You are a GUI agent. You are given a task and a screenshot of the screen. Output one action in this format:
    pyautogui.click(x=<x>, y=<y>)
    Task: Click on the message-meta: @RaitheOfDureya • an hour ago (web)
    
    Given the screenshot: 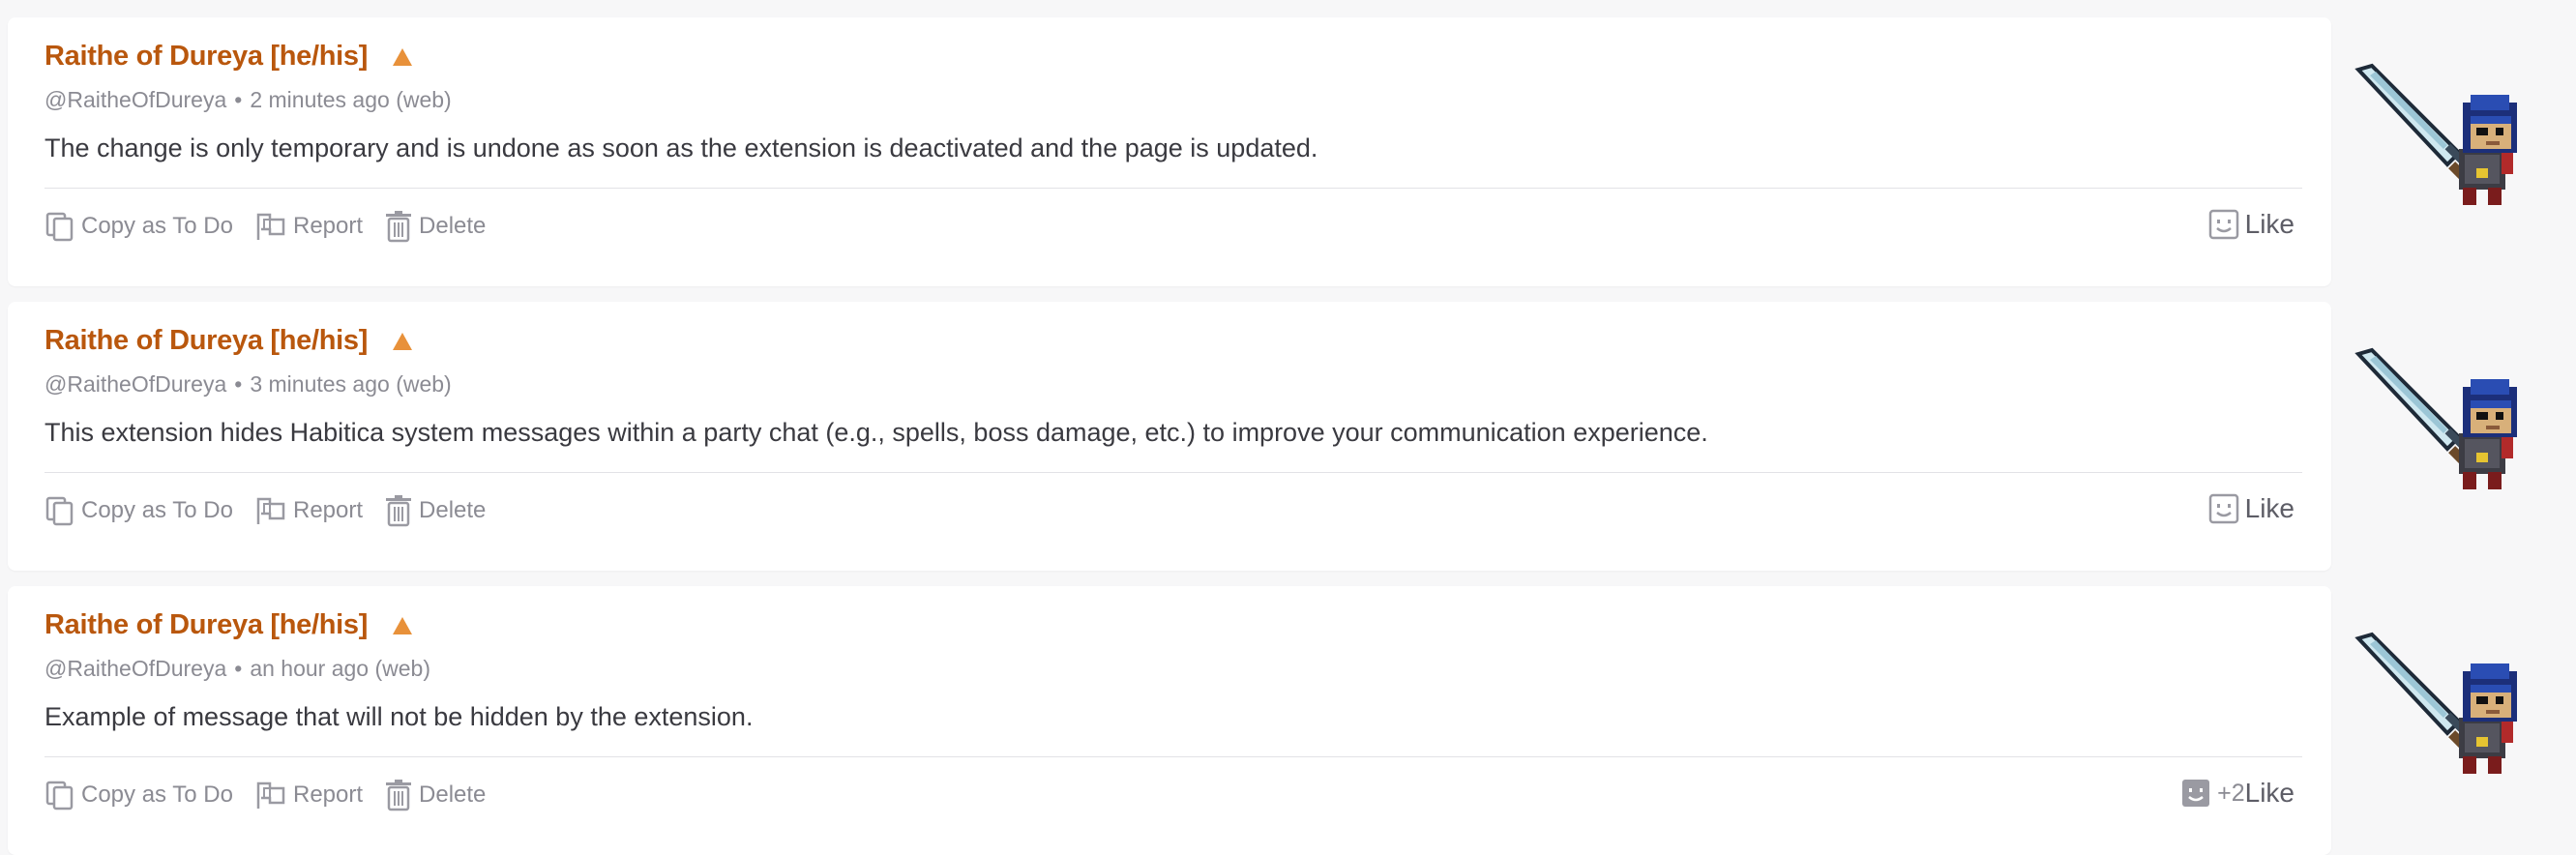 What is the action you would take?
    pyautogui.click(x=237, y=669)
    